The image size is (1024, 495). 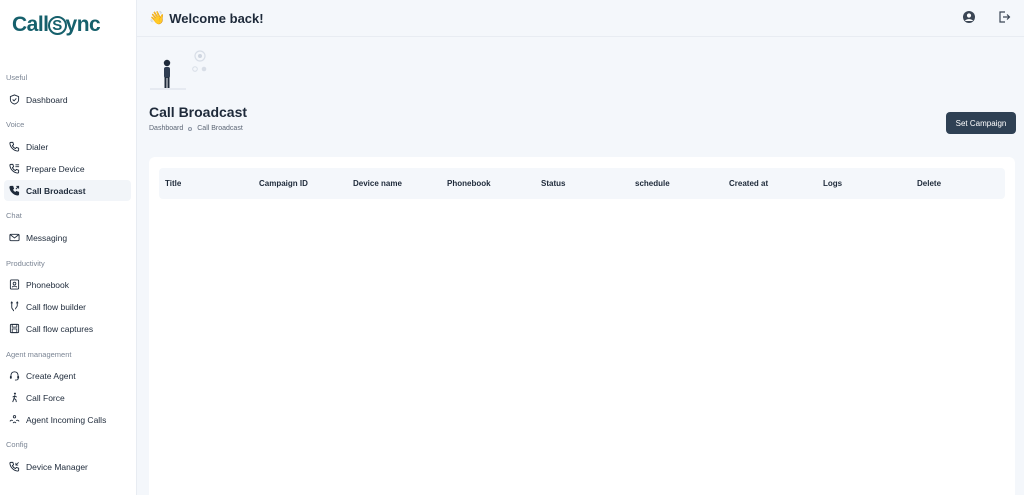 What do you see at coordinates (14, 168) in the screenshot?
I see `phone-settings-icon` at bounding box center [14, 168].